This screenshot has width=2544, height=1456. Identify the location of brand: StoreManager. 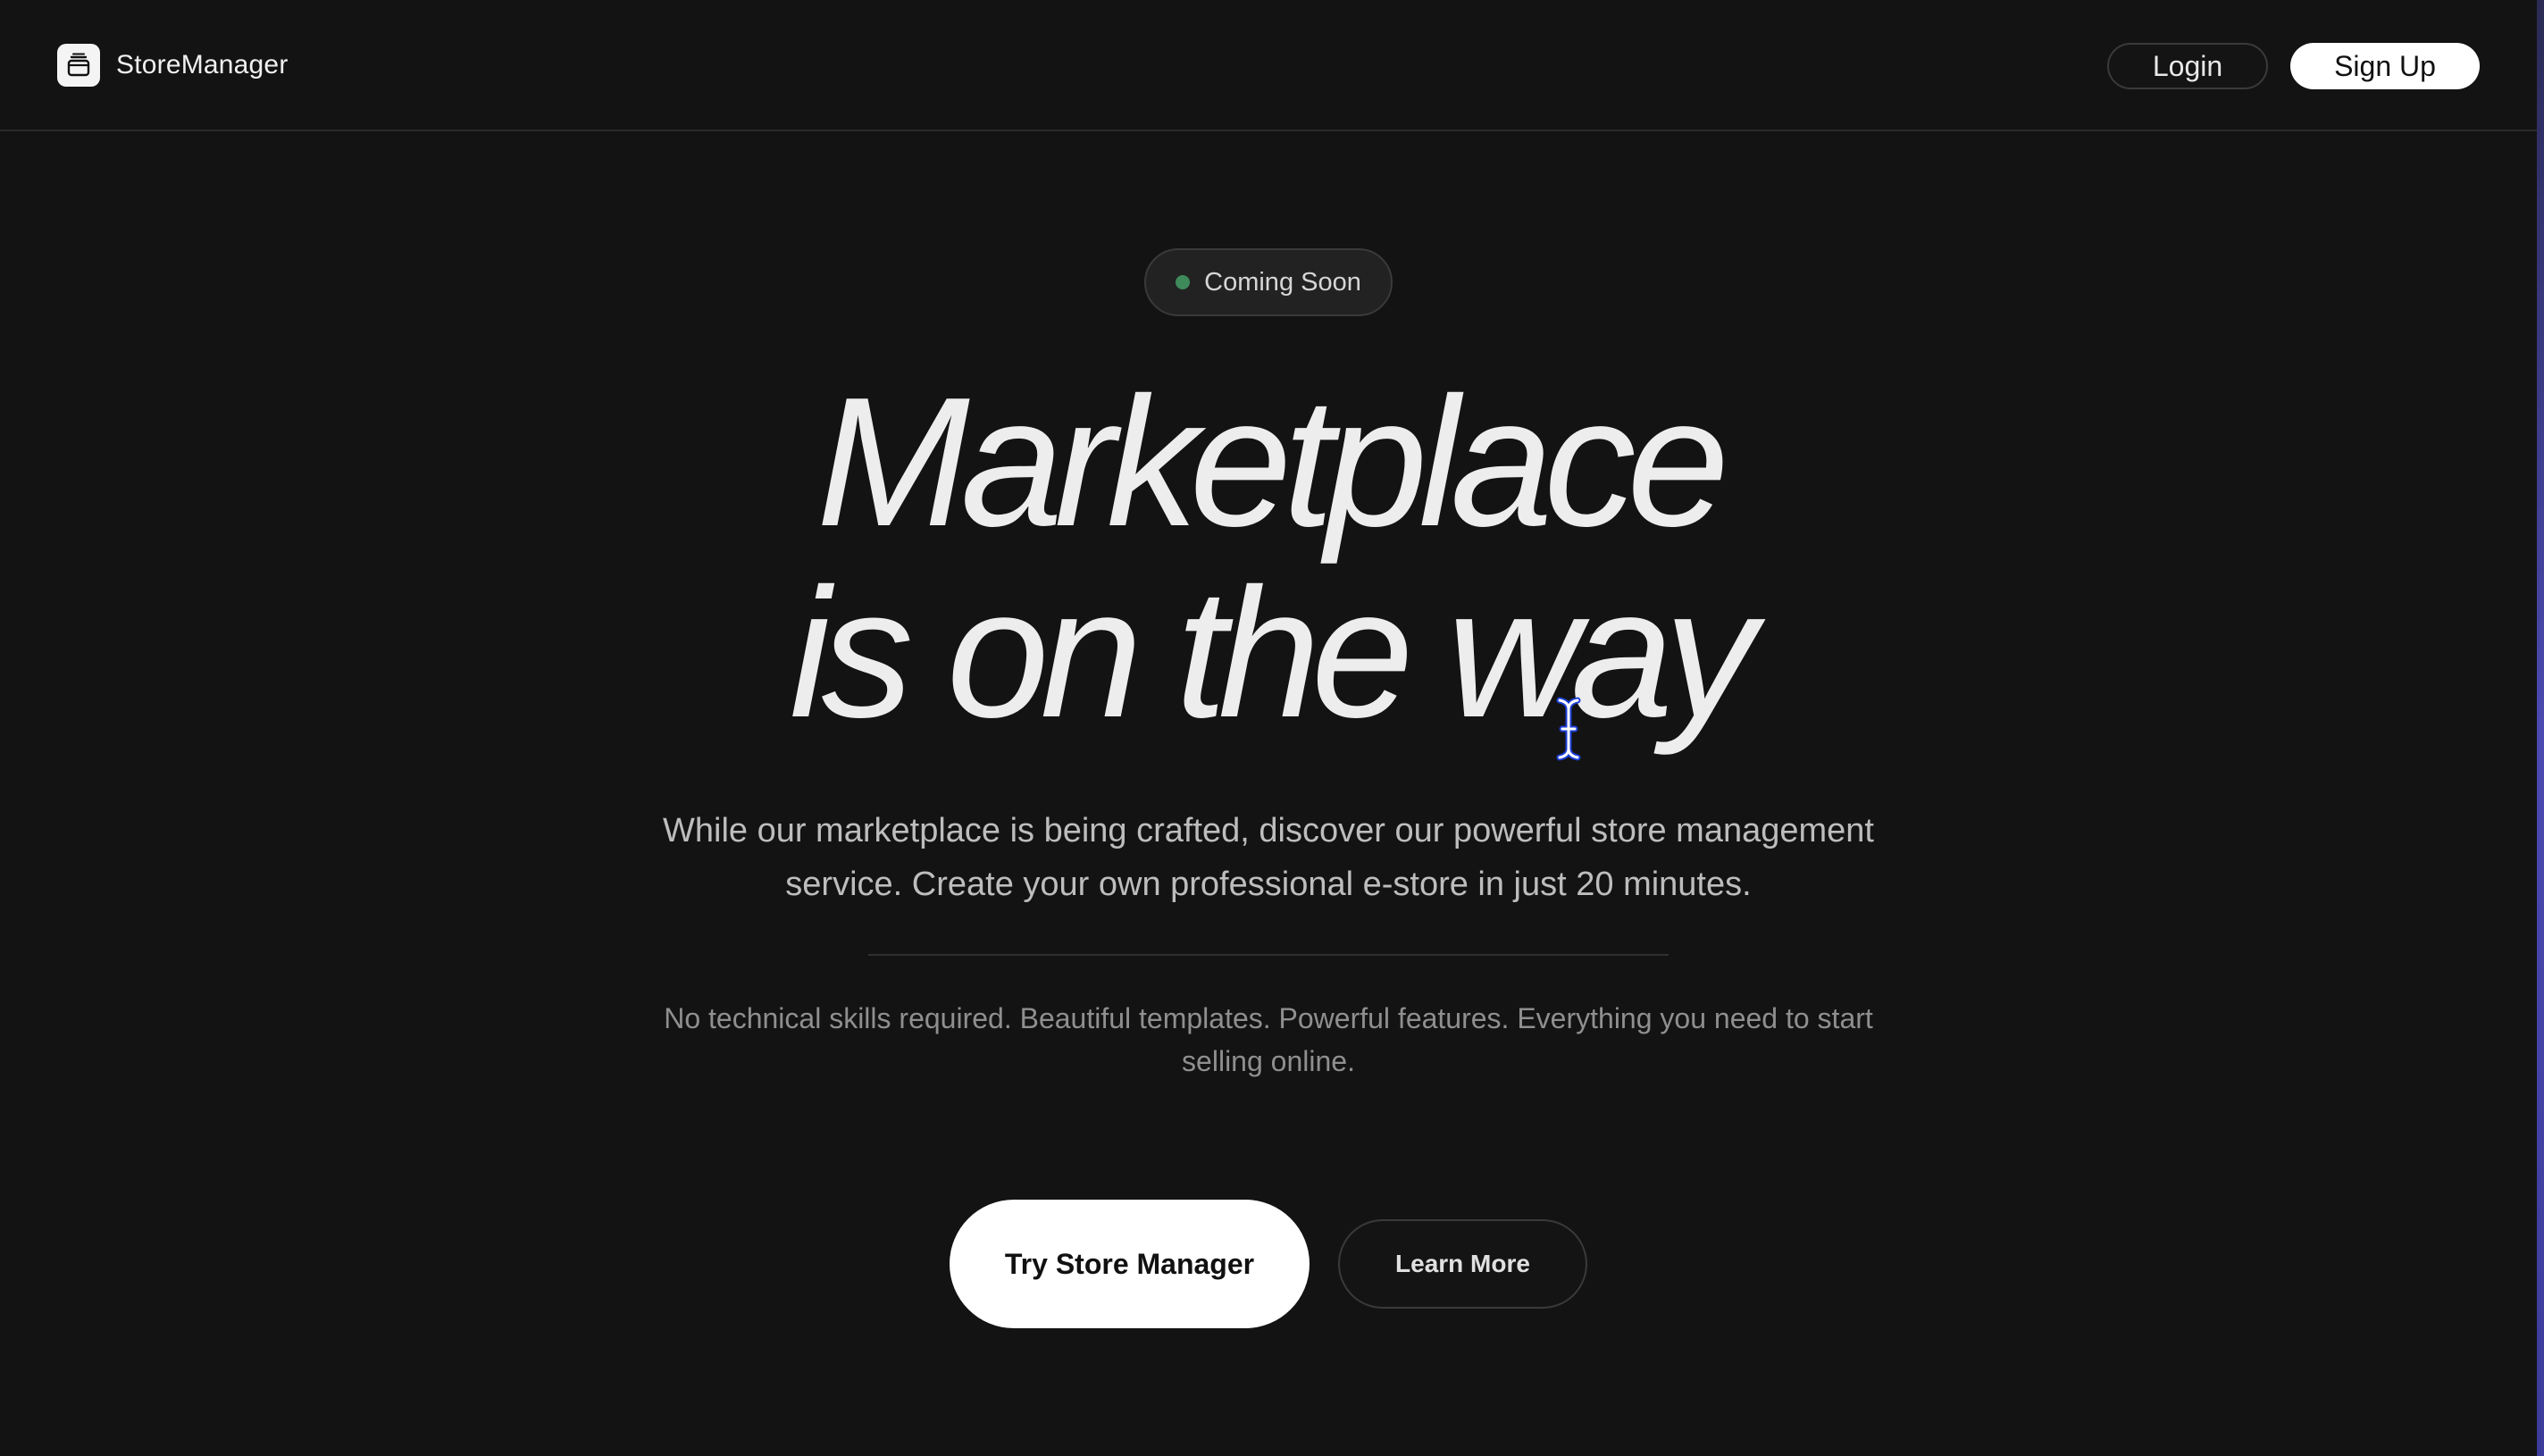
(173, 65).